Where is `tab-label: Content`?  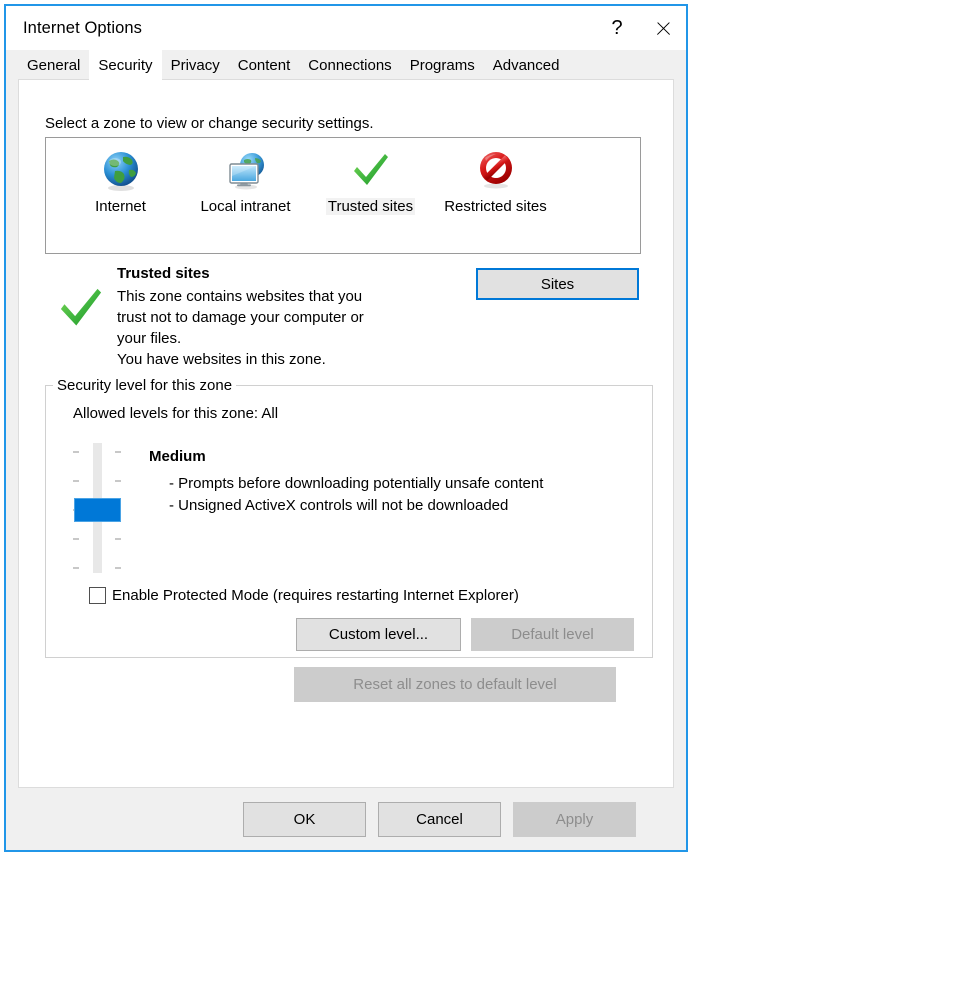
tab-label: Content is located at coordinates (264, 65).